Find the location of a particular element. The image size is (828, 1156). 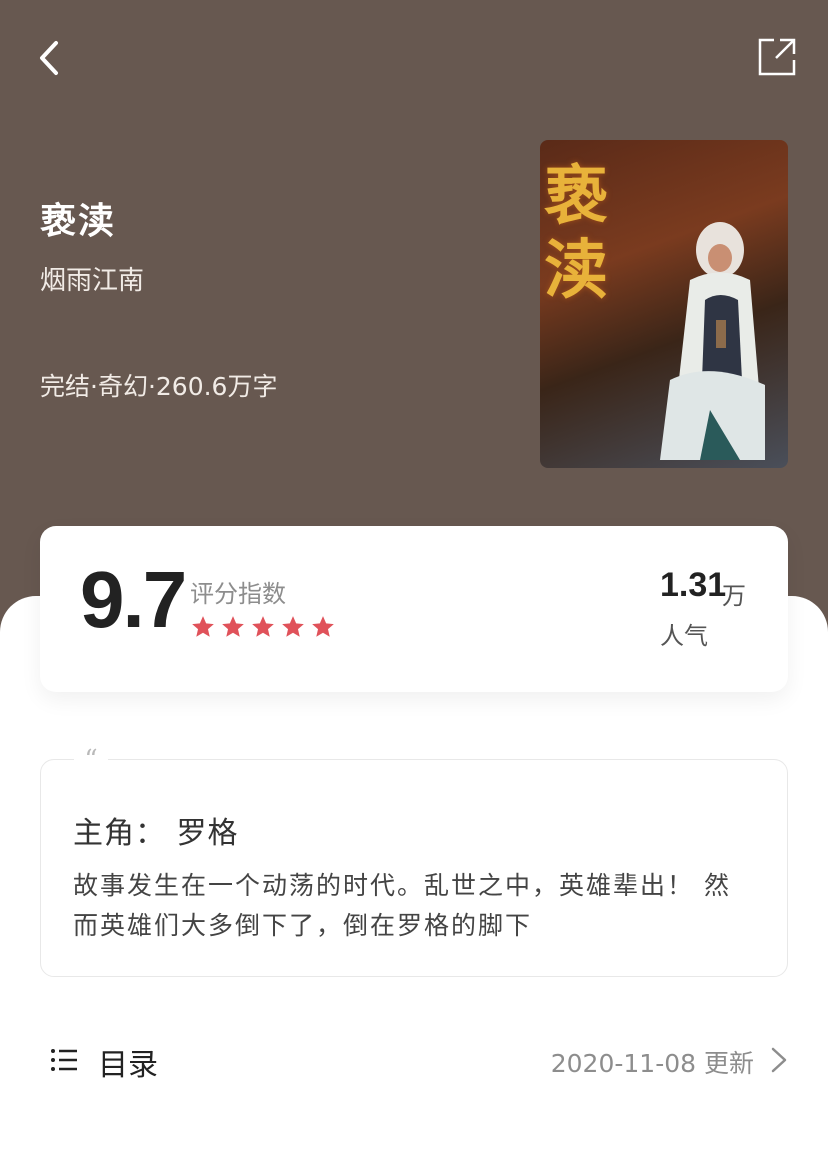

table-of-contents-row: 目录 2020-11-08 更新 is located at coordinates (414, 1060).